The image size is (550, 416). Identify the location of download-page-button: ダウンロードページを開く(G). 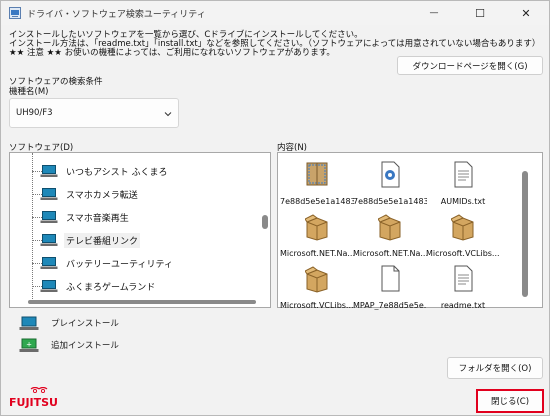
(470, 65).